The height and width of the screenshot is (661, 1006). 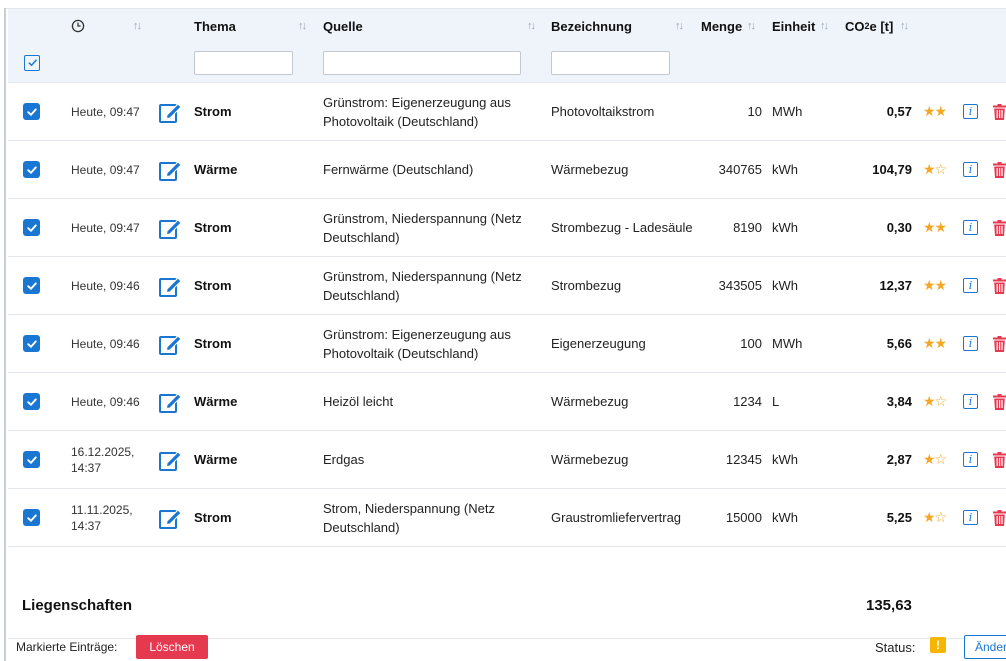 I want to click on table-filter-row, so click(x=507, y=63).